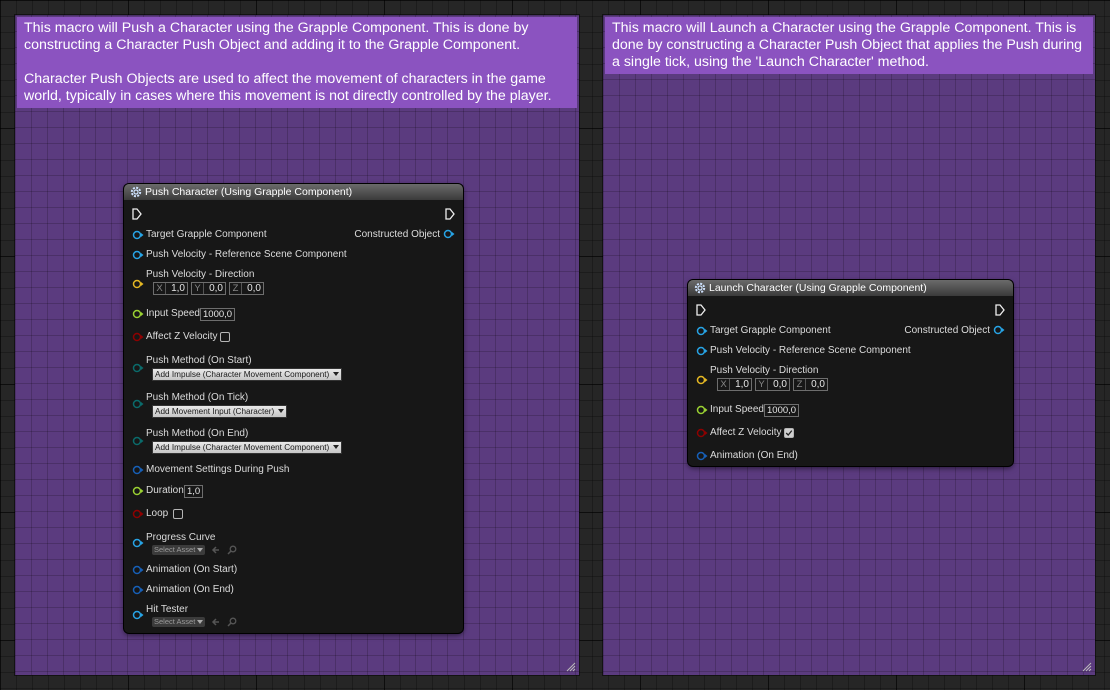  What do you see at coordinates (197, 433) in the screenshot?
I see `pin-label: Push Method (On End)` at bounding box center [197, 433].